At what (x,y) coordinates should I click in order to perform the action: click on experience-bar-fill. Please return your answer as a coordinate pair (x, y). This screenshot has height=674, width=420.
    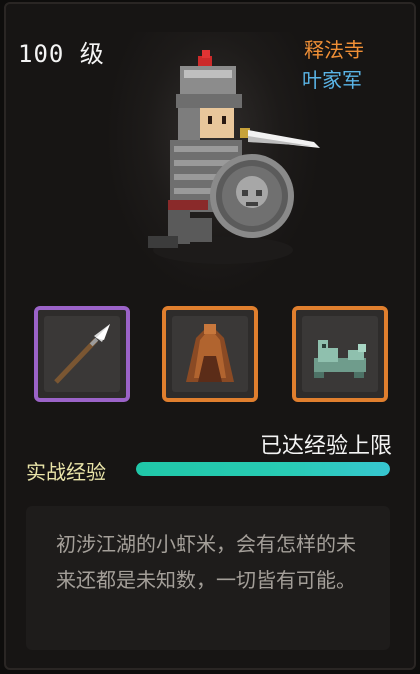
    Looking at the image, I should click on (263, 469).